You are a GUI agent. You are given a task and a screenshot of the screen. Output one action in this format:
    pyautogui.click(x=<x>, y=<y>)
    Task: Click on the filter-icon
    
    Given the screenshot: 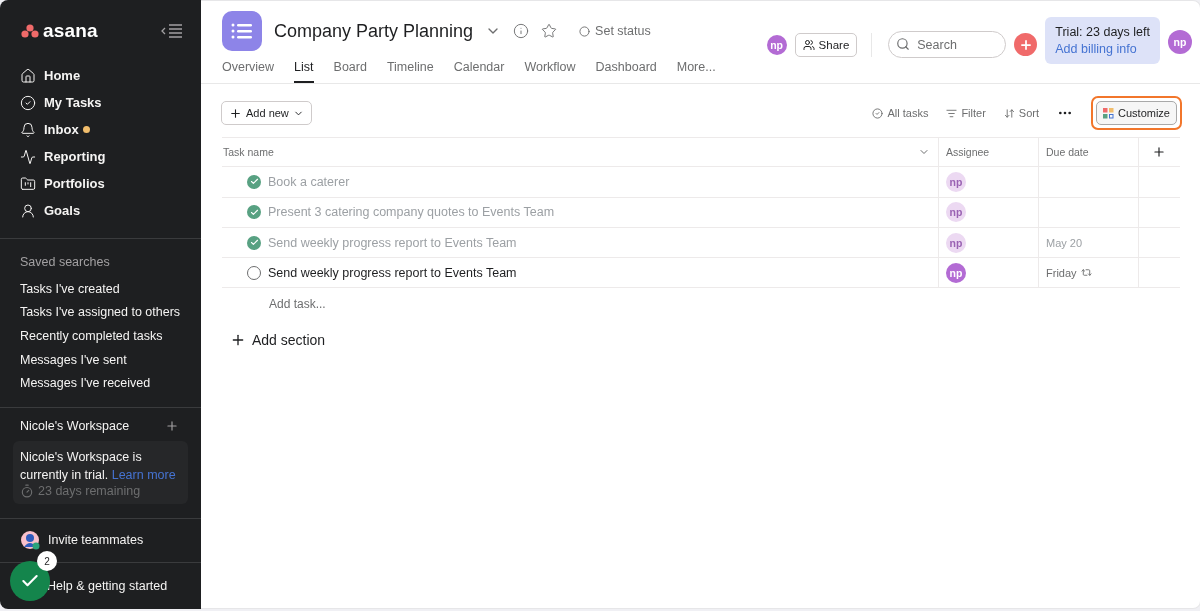 What is the action you would take?
    pyautogui.click(x=952, y=113)
    